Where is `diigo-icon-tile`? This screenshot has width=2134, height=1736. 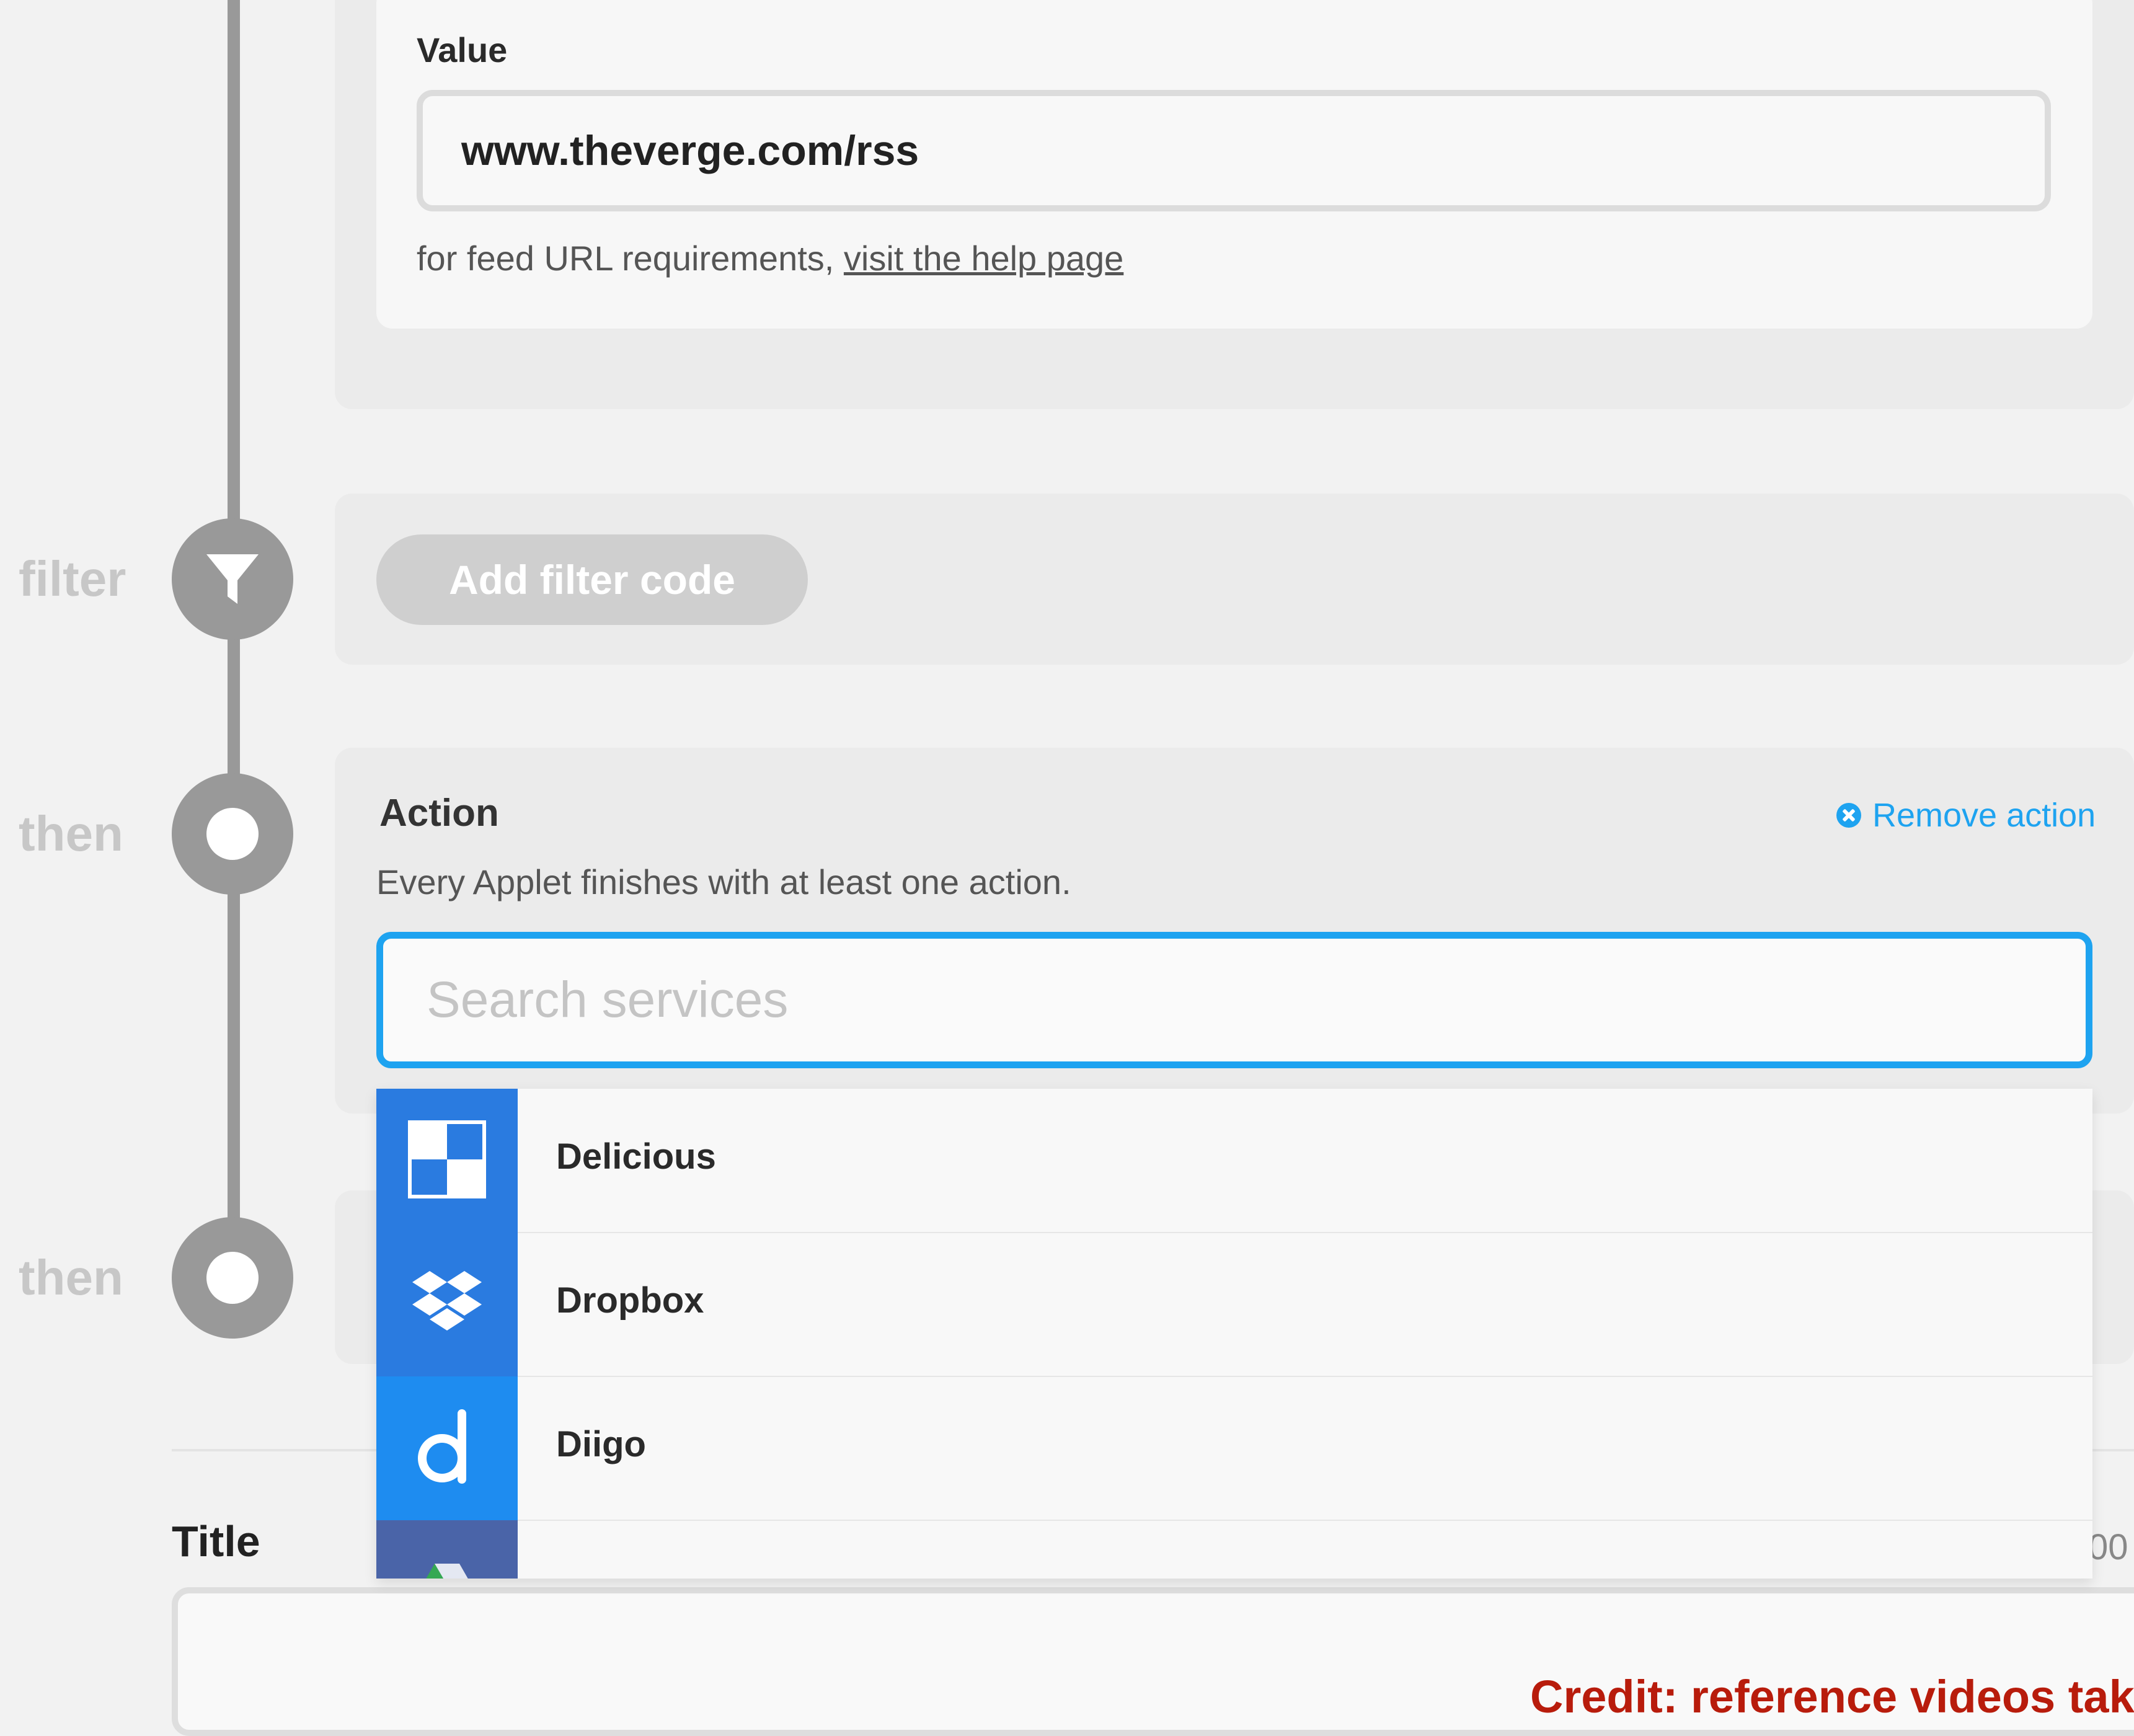
diigo-icon-tile is located at coordinates (447, 1448).